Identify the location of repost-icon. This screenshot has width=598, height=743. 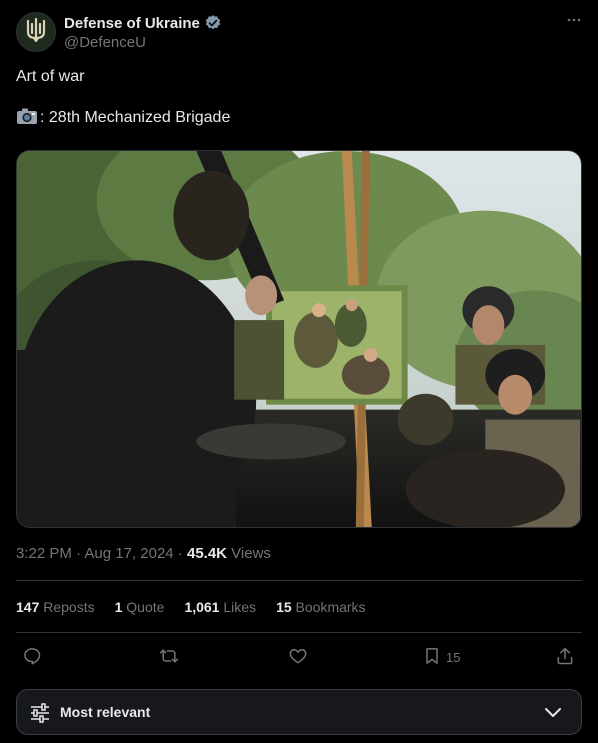
(169, 657).